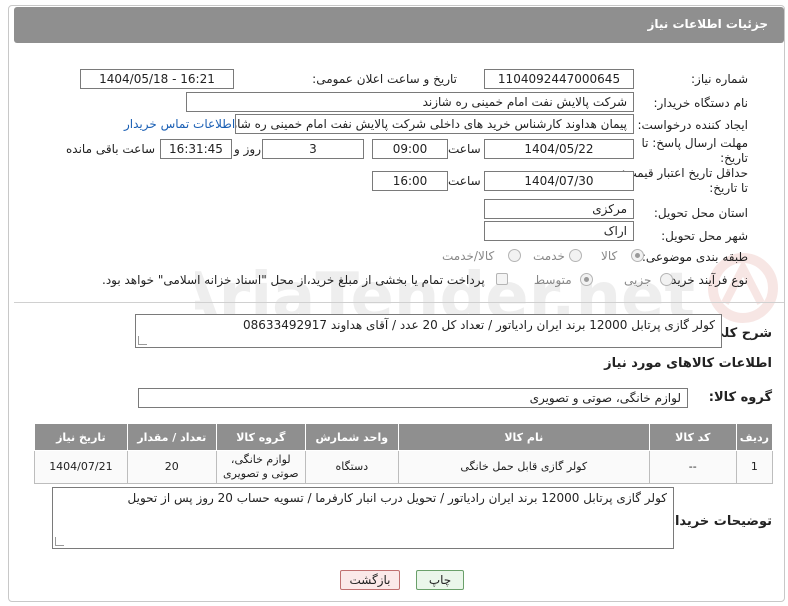 The image size is (788, 606). Describe the element at coordinates (728, 188) in the screenshot. I see `price-validity-label-line2: تا تاریخ:` at that location.